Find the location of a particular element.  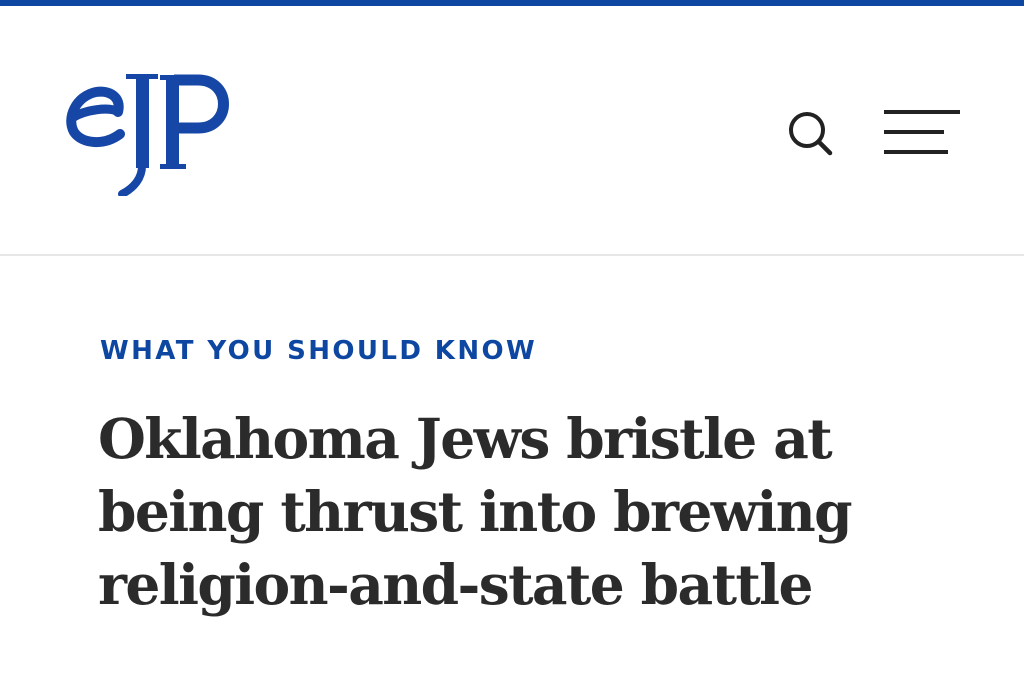

search-icon is located at coordinates (811, 134).